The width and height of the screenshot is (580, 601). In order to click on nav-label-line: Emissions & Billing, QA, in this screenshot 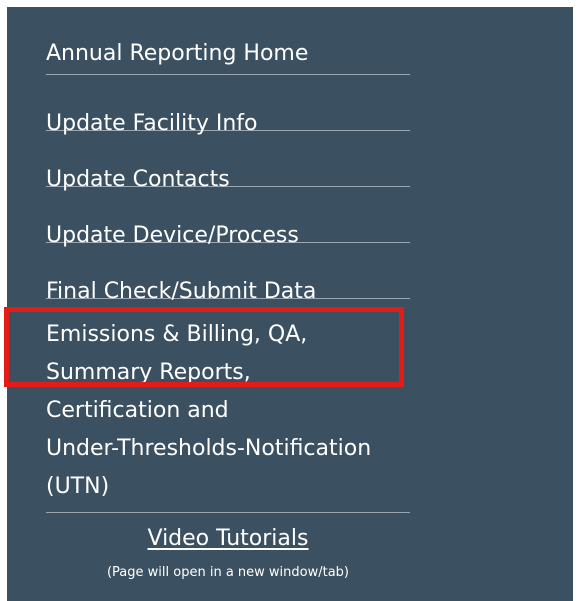, I will do `click(177, 334)`.